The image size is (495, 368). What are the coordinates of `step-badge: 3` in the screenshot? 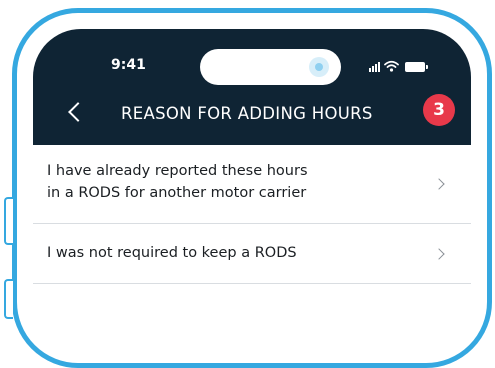 It's located at (439, 110).